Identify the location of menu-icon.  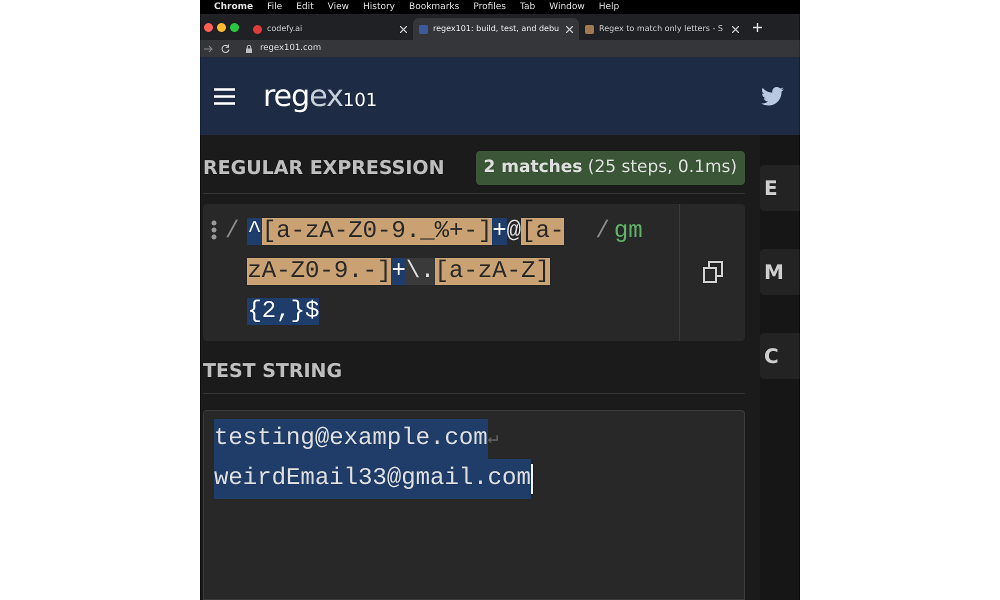
(224, 96).